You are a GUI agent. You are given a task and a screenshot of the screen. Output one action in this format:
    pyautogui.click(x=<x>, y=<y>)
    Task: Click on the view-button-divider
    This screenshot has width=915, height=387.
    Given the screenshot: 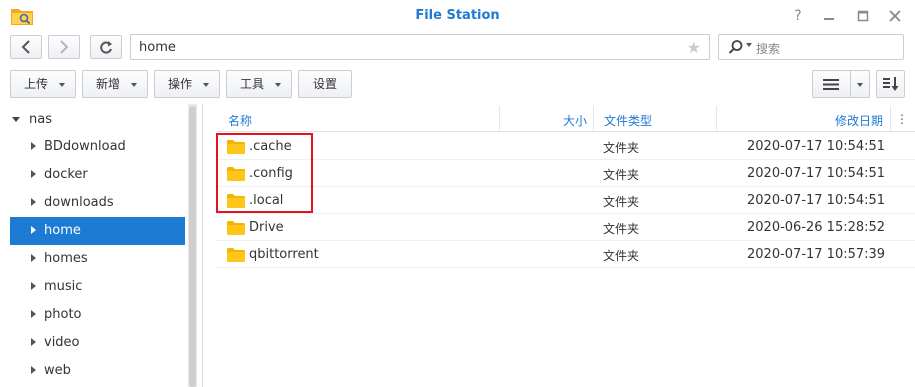 What is the action you would take?
    pyautogui.click(x=850, y=84)
    